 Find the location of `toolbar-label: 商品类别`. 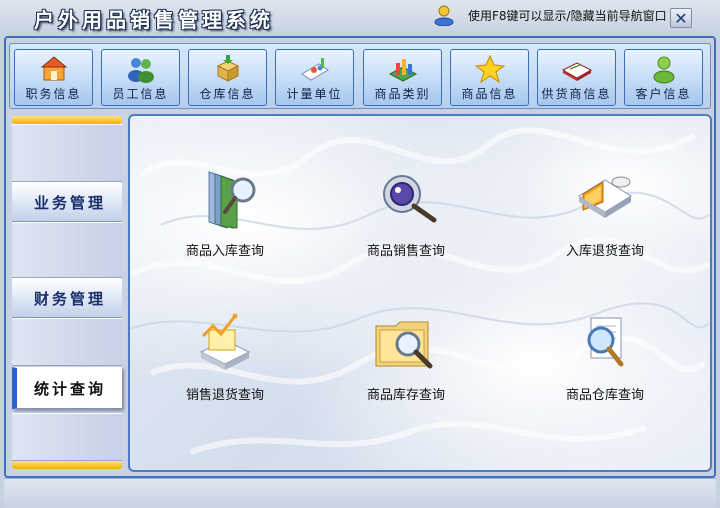

toolbar-label: 商品类别 is located at coordinates (402, 94).